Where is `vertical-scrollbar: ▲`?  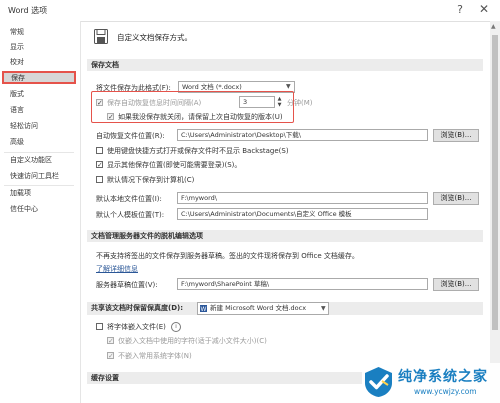
vertical-scrollbar: ▲ is located at coordinates (495, 212).